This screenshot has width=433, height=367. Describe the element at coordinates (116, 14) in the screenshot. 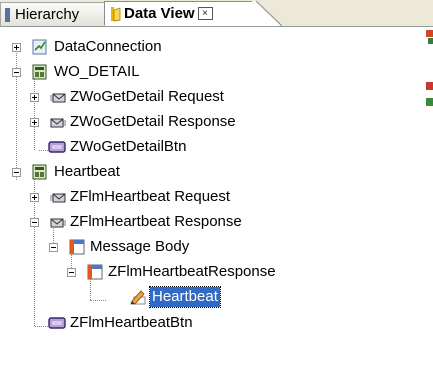

I see `data-view-tab-icon` at that location.